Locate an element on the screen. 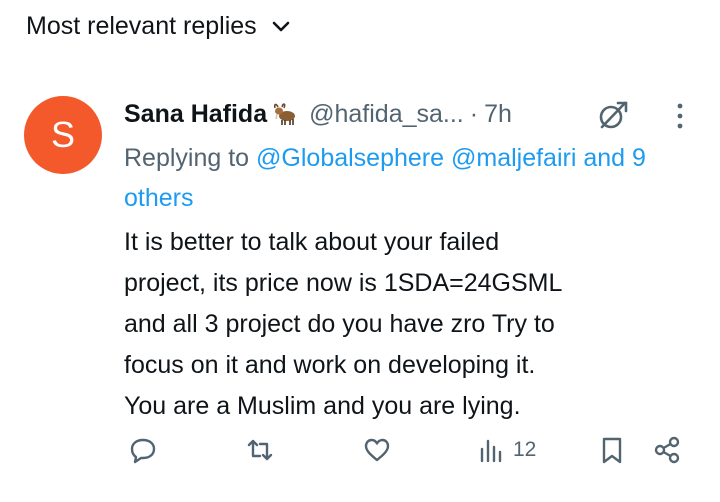 This screenshot has height=502, width=720. views-icon is located at coordinates (491, 451).